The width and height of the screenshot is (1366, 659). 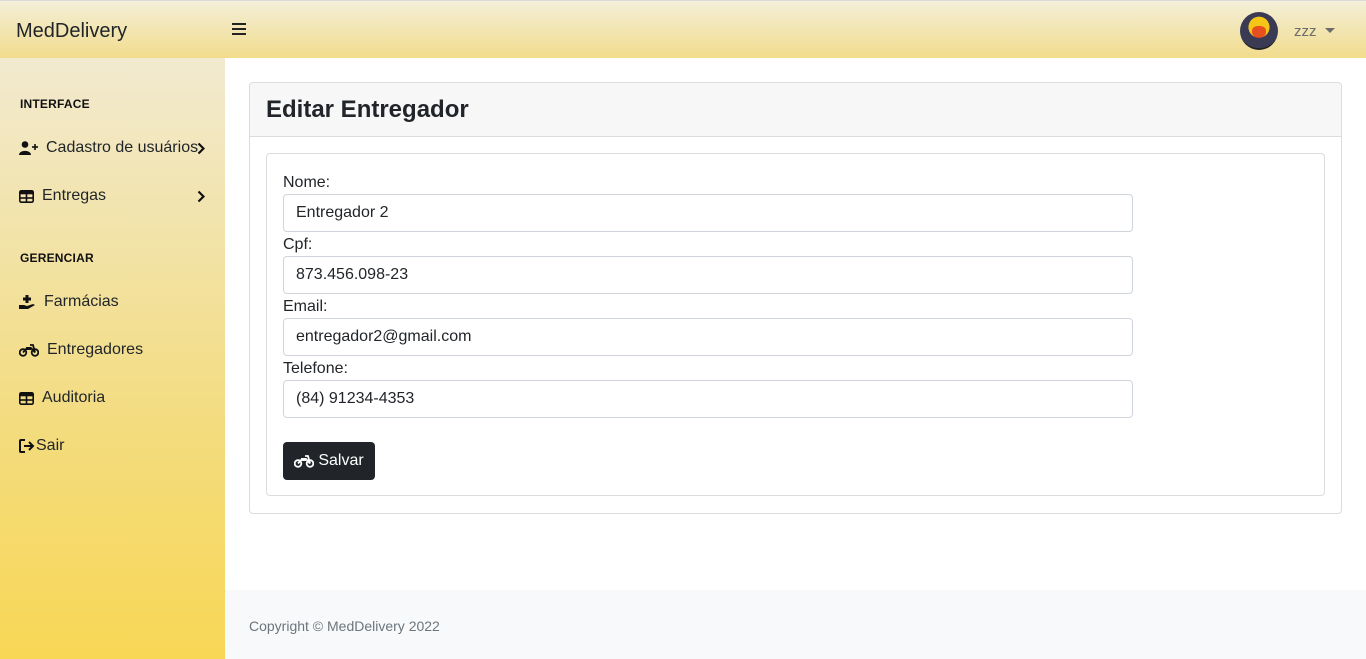 What do you see at coordinates (1259, 31) in the screenshot?
I see `avatar` at bounding box center [1259, 31].